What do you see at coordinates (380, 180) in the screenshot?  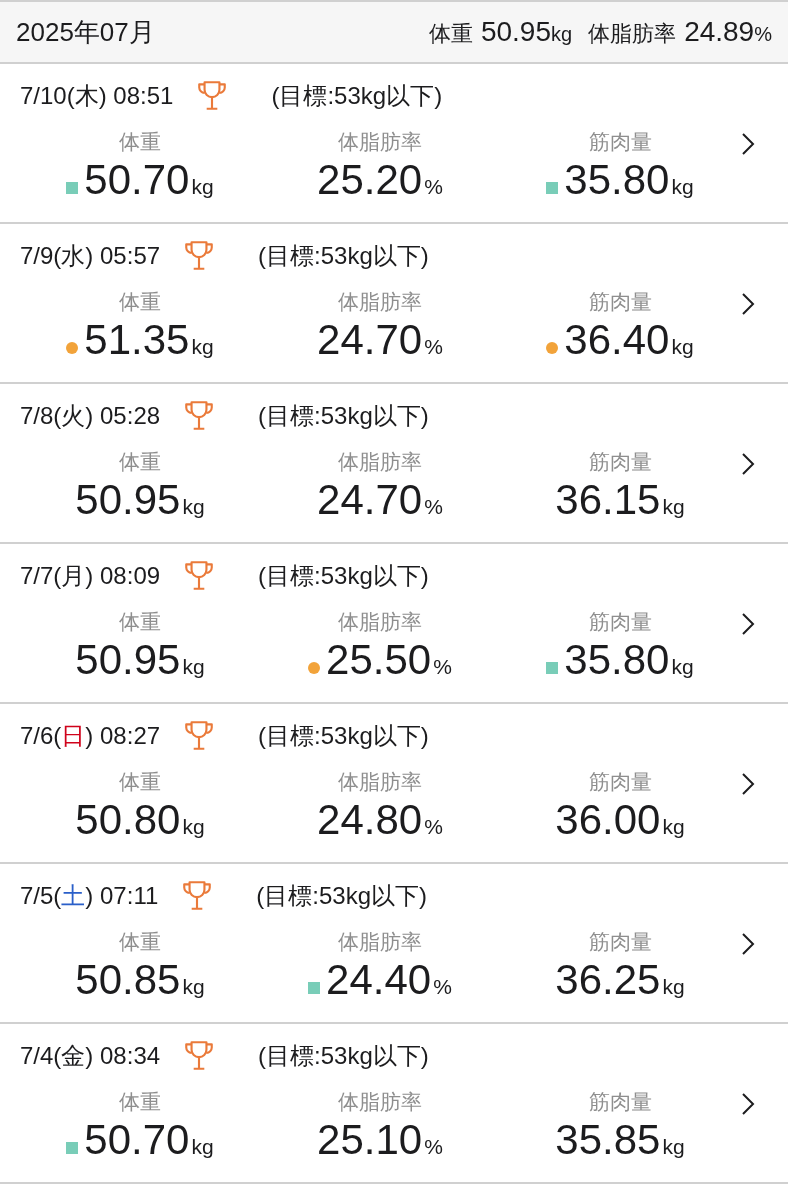 I see `metric-value: 25.20%` at bounding box center [380, 180].